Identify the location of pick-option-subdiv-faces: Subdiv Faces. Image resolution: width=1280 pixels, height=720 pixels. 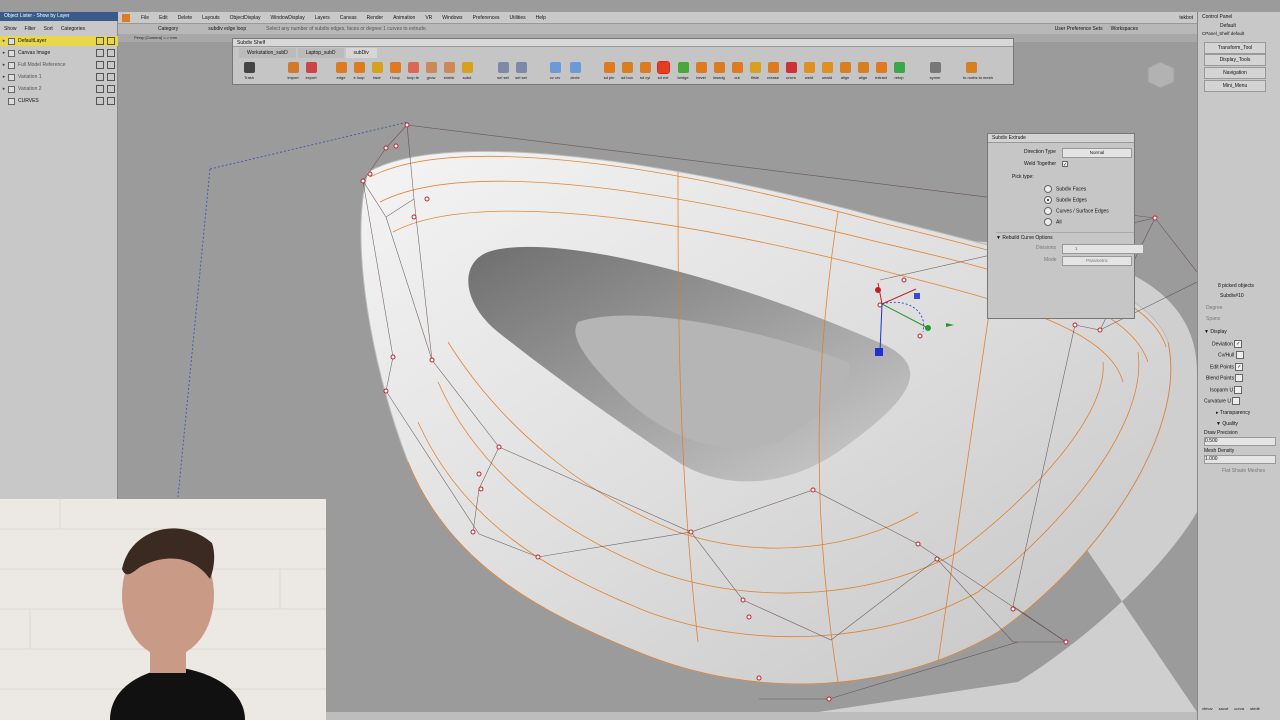
(1065, 189).